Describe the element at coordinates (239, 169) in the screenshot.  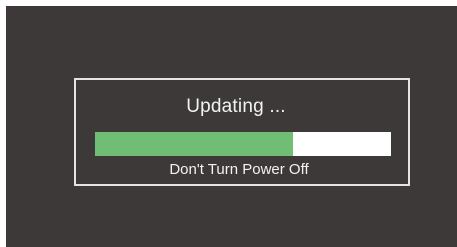
I see `warning-message: Don't Turn Power Off` at that location.